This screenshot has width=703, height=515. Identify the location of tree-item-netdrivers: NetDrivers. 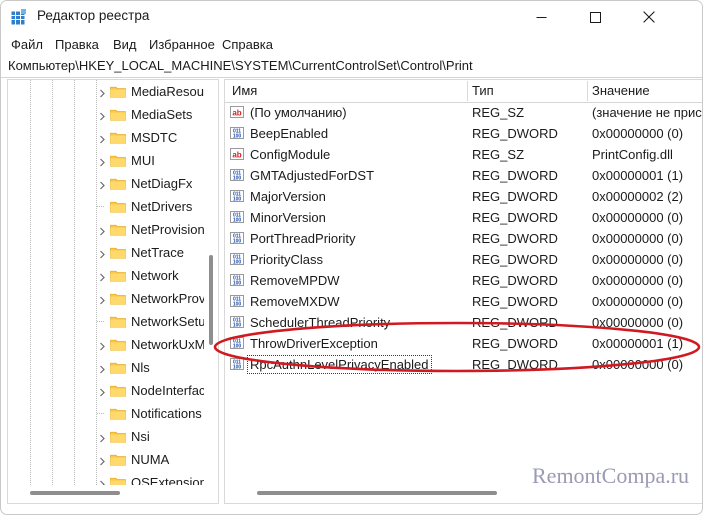
(113, 206).